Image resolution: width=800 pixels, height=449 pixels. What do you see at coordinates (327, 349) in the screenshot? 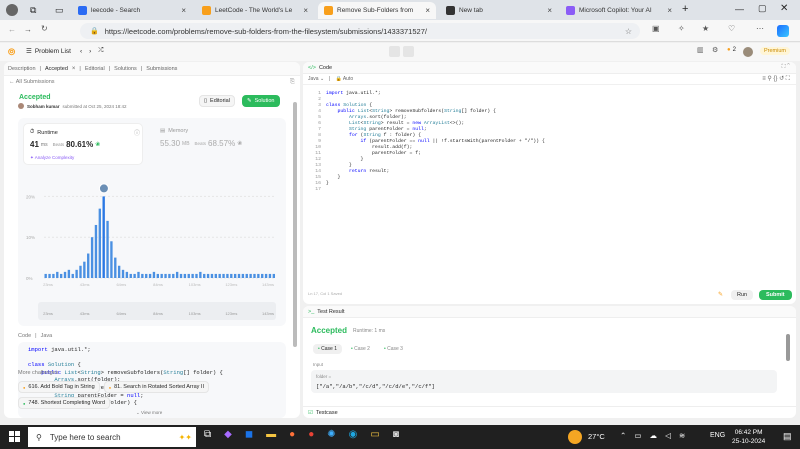
I see `case-tab: • Case 1` at bounding box center [327, 349].